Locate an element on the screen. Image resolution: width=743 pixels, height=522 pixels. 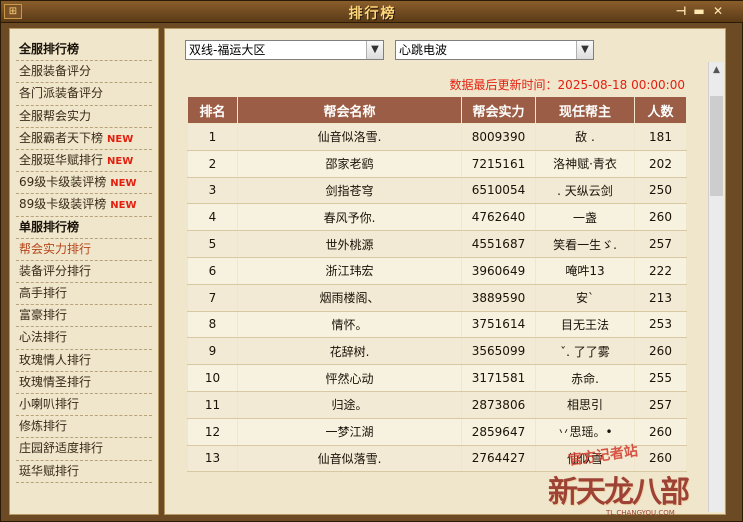
table-row: 12 一梦江湖 2859647 丷思瑶。• 260 is located at coordinates (437, 431).